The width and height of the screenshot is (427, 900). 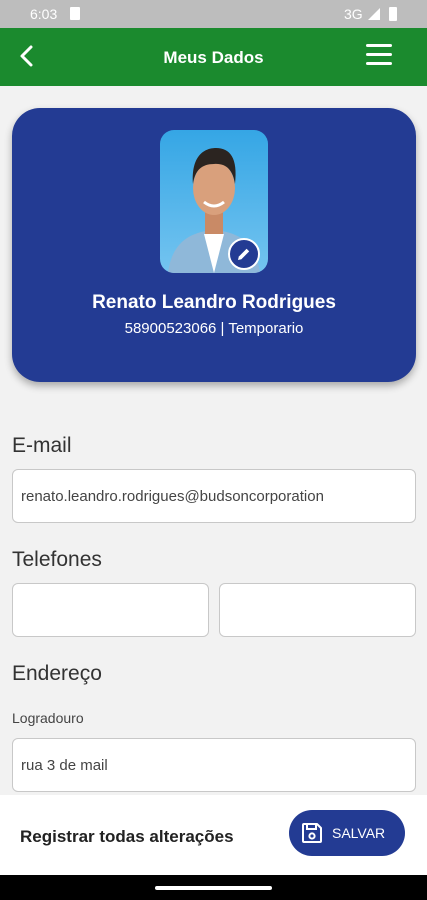 I want to click on home-gesture-handle, so click(x=213, y=888).